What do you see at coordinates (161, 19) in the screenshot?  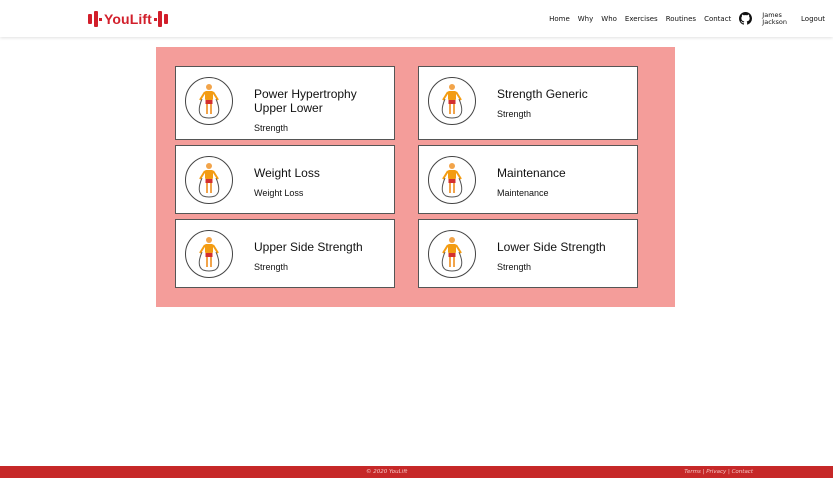 I see `dumbbell-right-icon` at bounding box center [161, 19].